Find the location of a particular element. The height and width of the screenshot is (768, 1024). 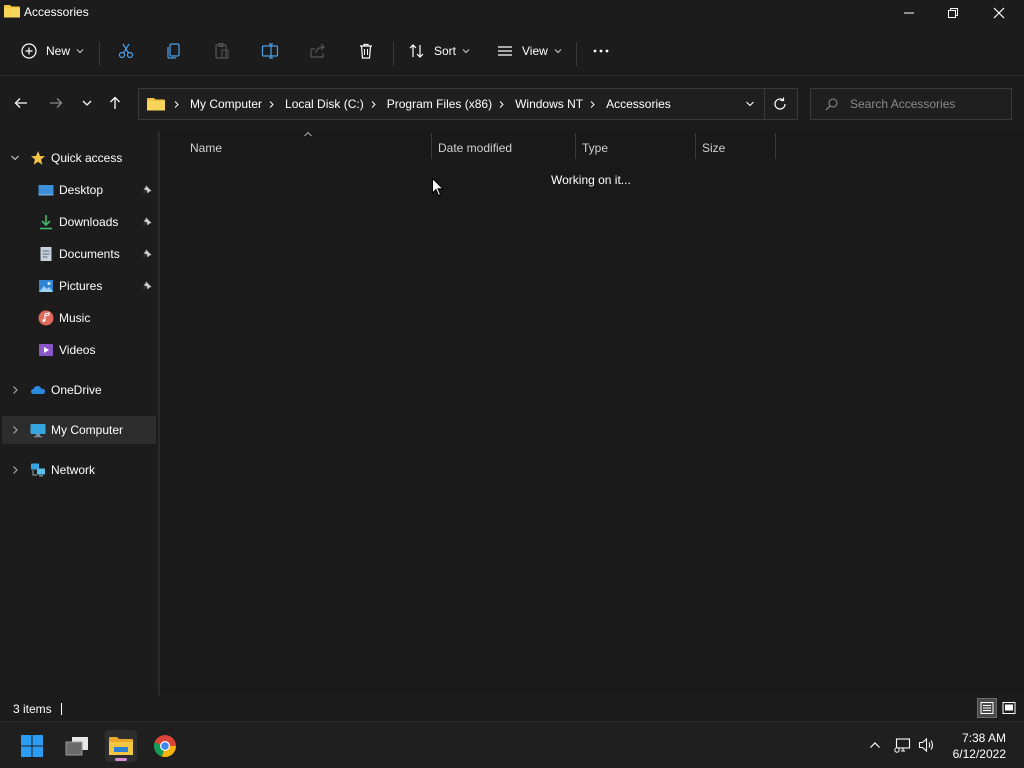

clock-time: 7:38 AM is located at coordinates (983, 738).